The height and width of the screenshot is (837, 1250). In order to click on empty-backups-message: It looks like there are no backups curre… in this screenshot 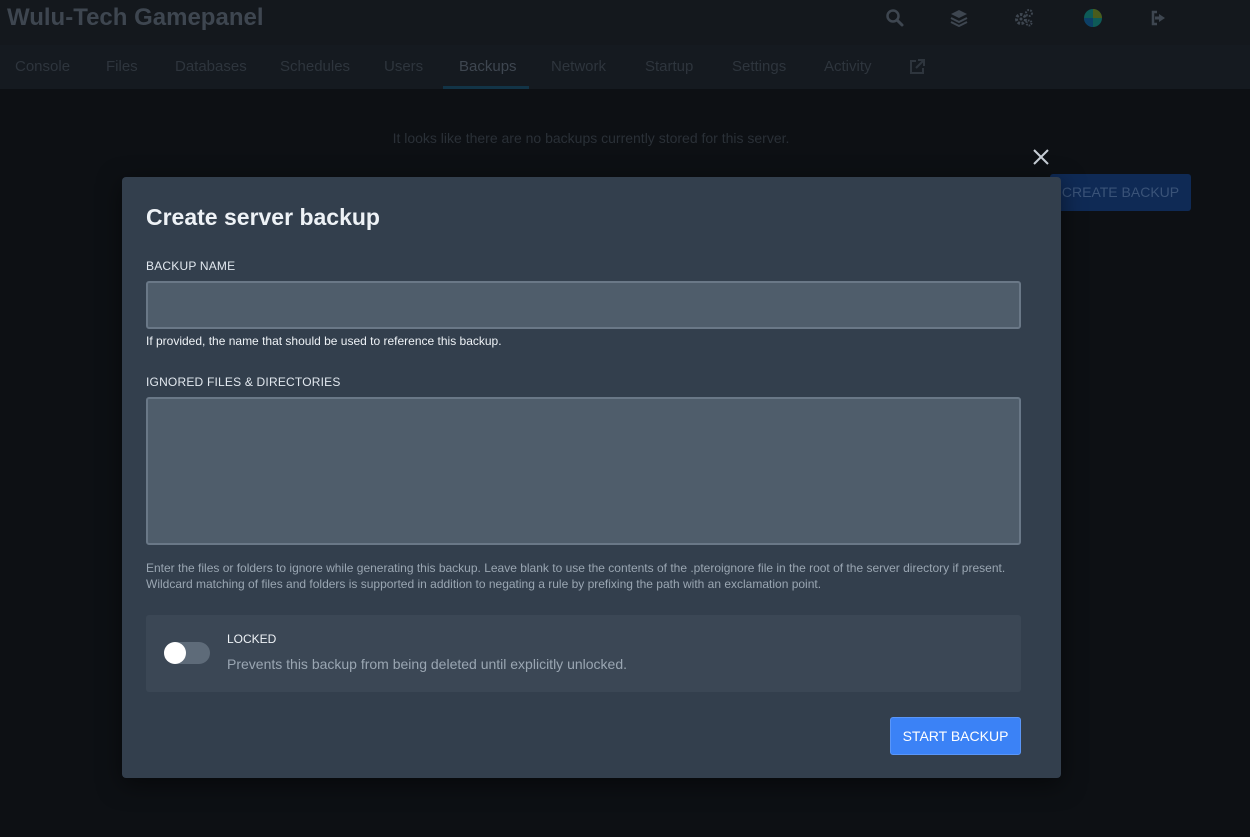, I will do `click(591, 138)`.